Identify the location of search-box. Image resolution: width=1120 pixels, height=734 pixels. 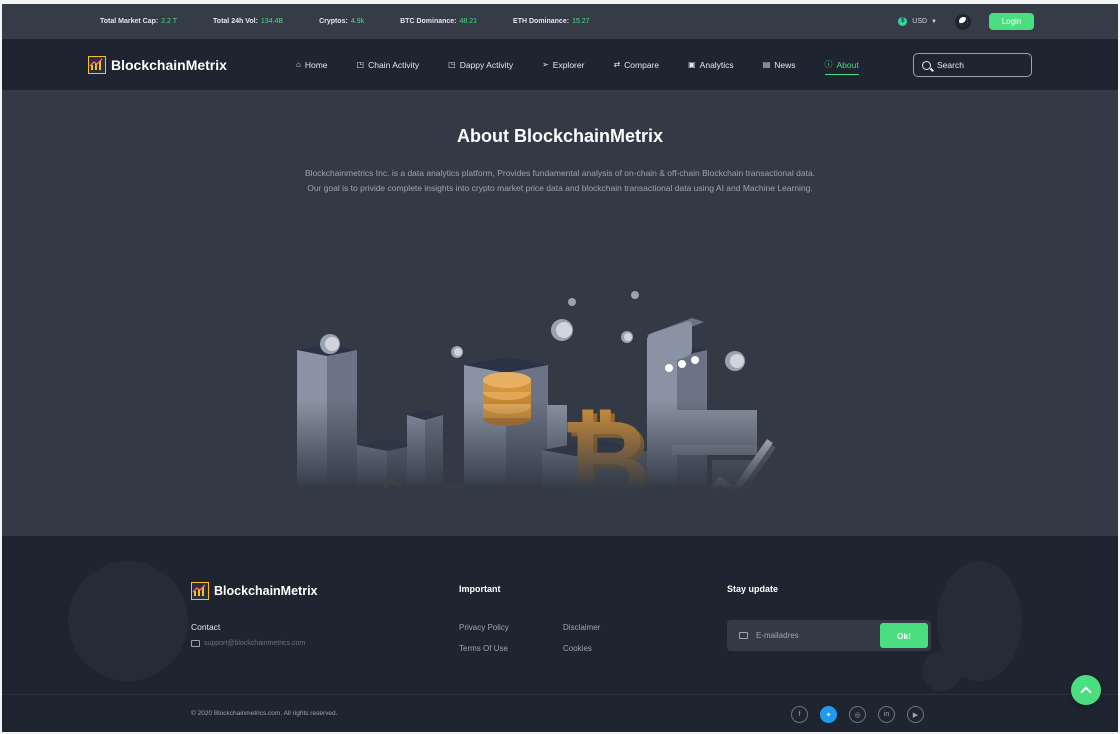
(972, 65).